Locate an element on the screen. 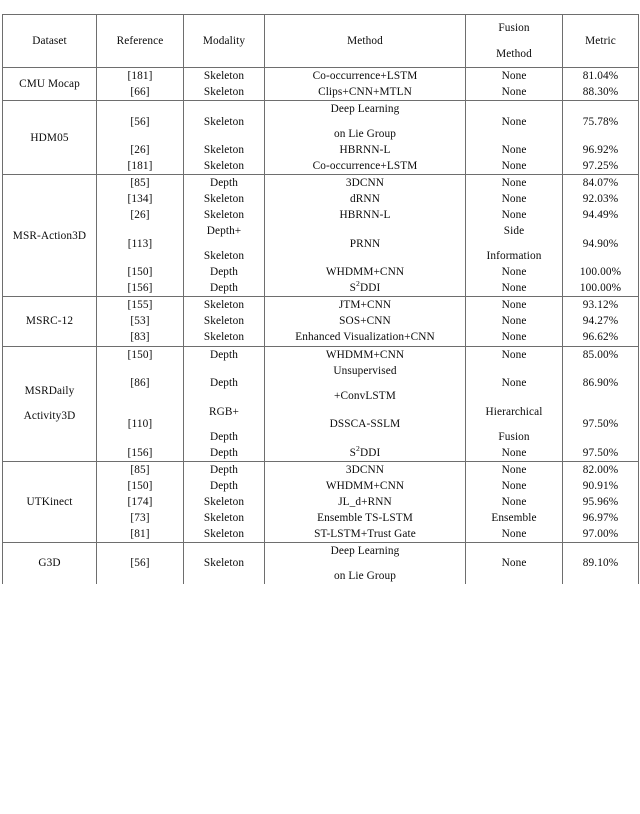 The width and height of the screenshot is (640, 814). method-cell: Unsupervised +ConvLSTM is located at coordinates (365, 383).